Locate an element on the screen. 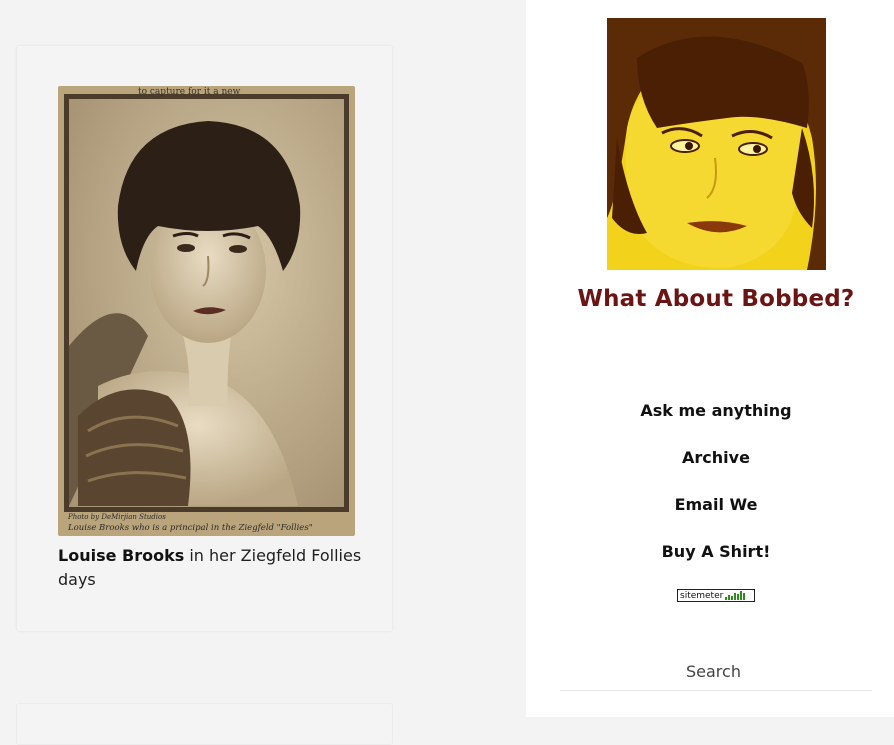  blog-title: What About Bobbed? is located at coordinates (710, 299).